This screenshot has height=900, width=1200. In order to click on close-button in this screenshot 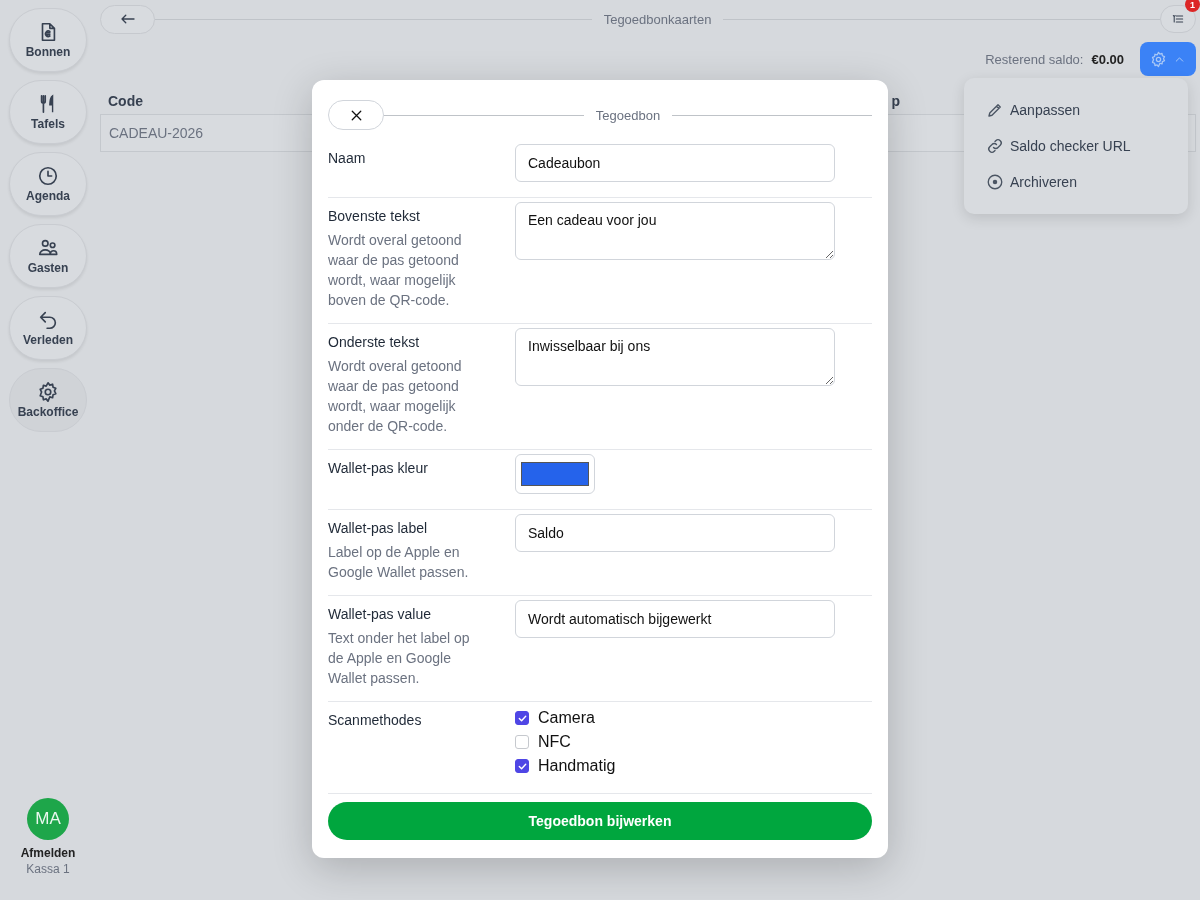, I will do `click(356, 115)`.